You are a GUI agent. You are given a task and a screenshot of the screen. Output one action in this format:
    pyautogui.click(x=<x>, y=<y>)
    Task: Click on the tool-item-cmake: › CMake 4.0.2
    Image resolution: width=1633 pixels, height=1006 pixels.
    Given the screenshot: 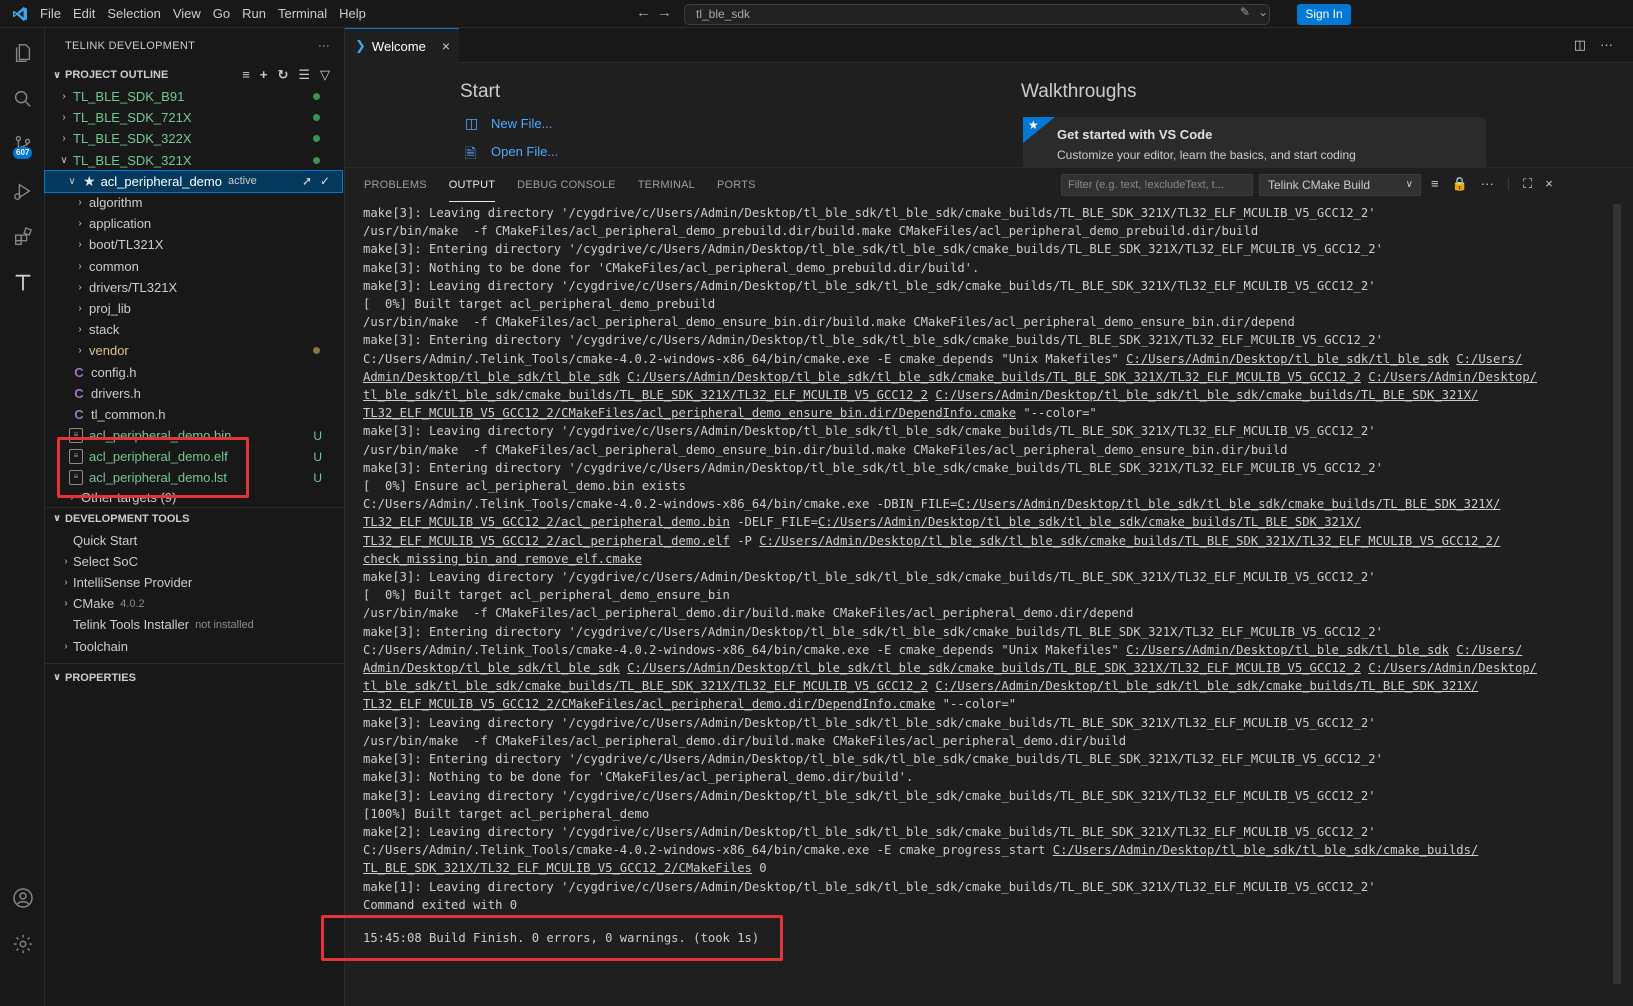 What is the action you would take?
    pyautogui.click(x=194, y=603)
    